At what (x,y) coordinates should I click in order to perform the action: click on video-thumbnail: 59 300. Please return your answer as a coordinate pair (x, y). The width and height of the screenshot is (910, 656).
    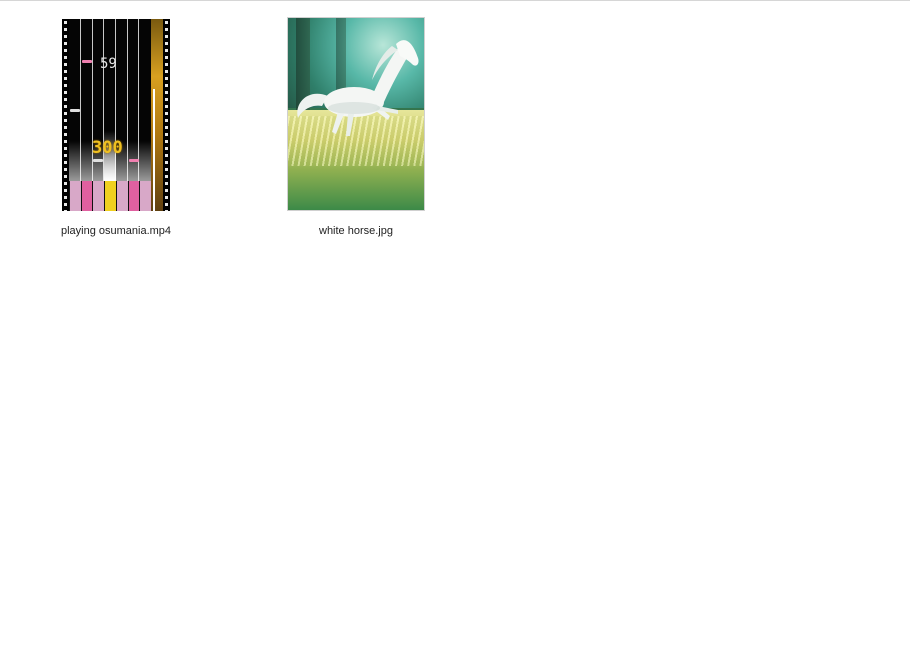
    Looking at the image, I should click on (116, 115).